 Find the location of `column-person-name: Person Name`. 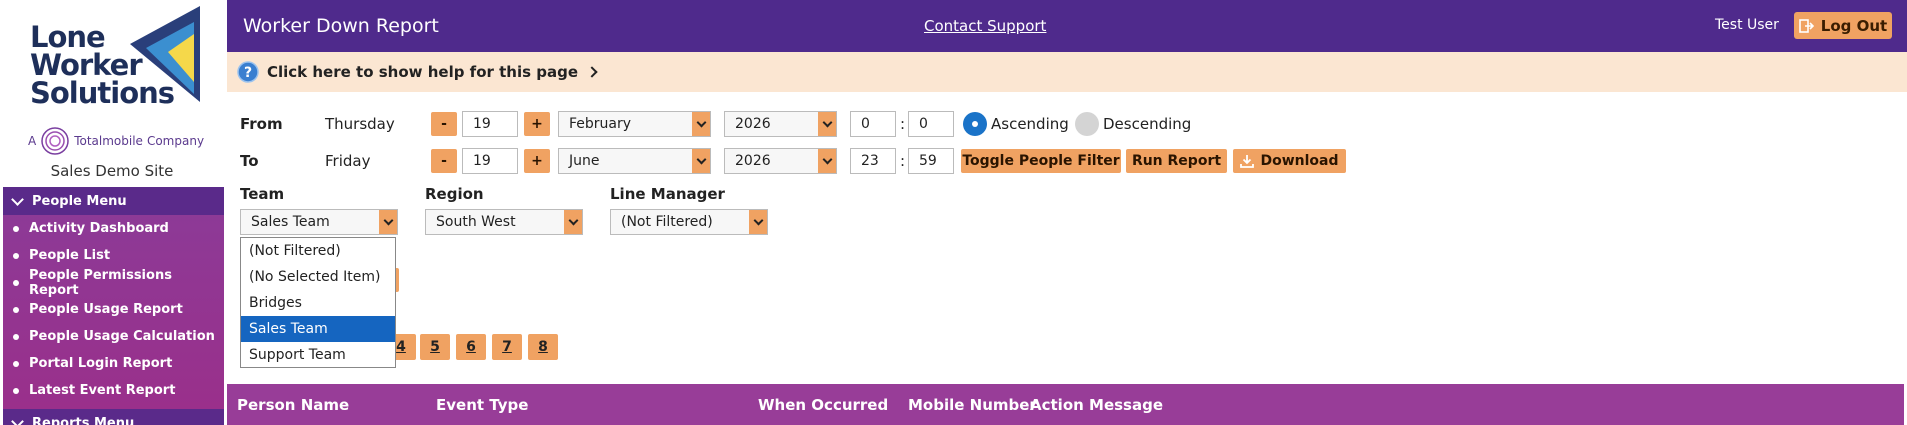

column-person-name: Person Name is located at coordinates (293, 405).